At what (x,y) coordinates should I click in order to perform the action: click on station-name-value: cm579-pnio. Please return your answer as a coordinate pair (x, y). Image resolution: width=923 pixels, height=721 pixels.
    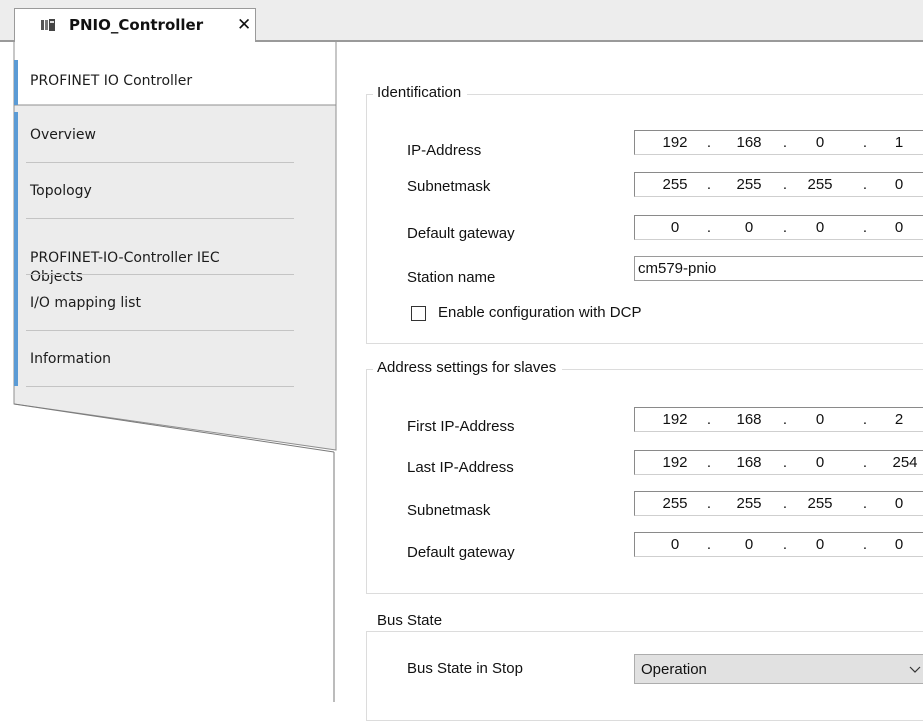
    Looking at the image, I should click on (677, 268).